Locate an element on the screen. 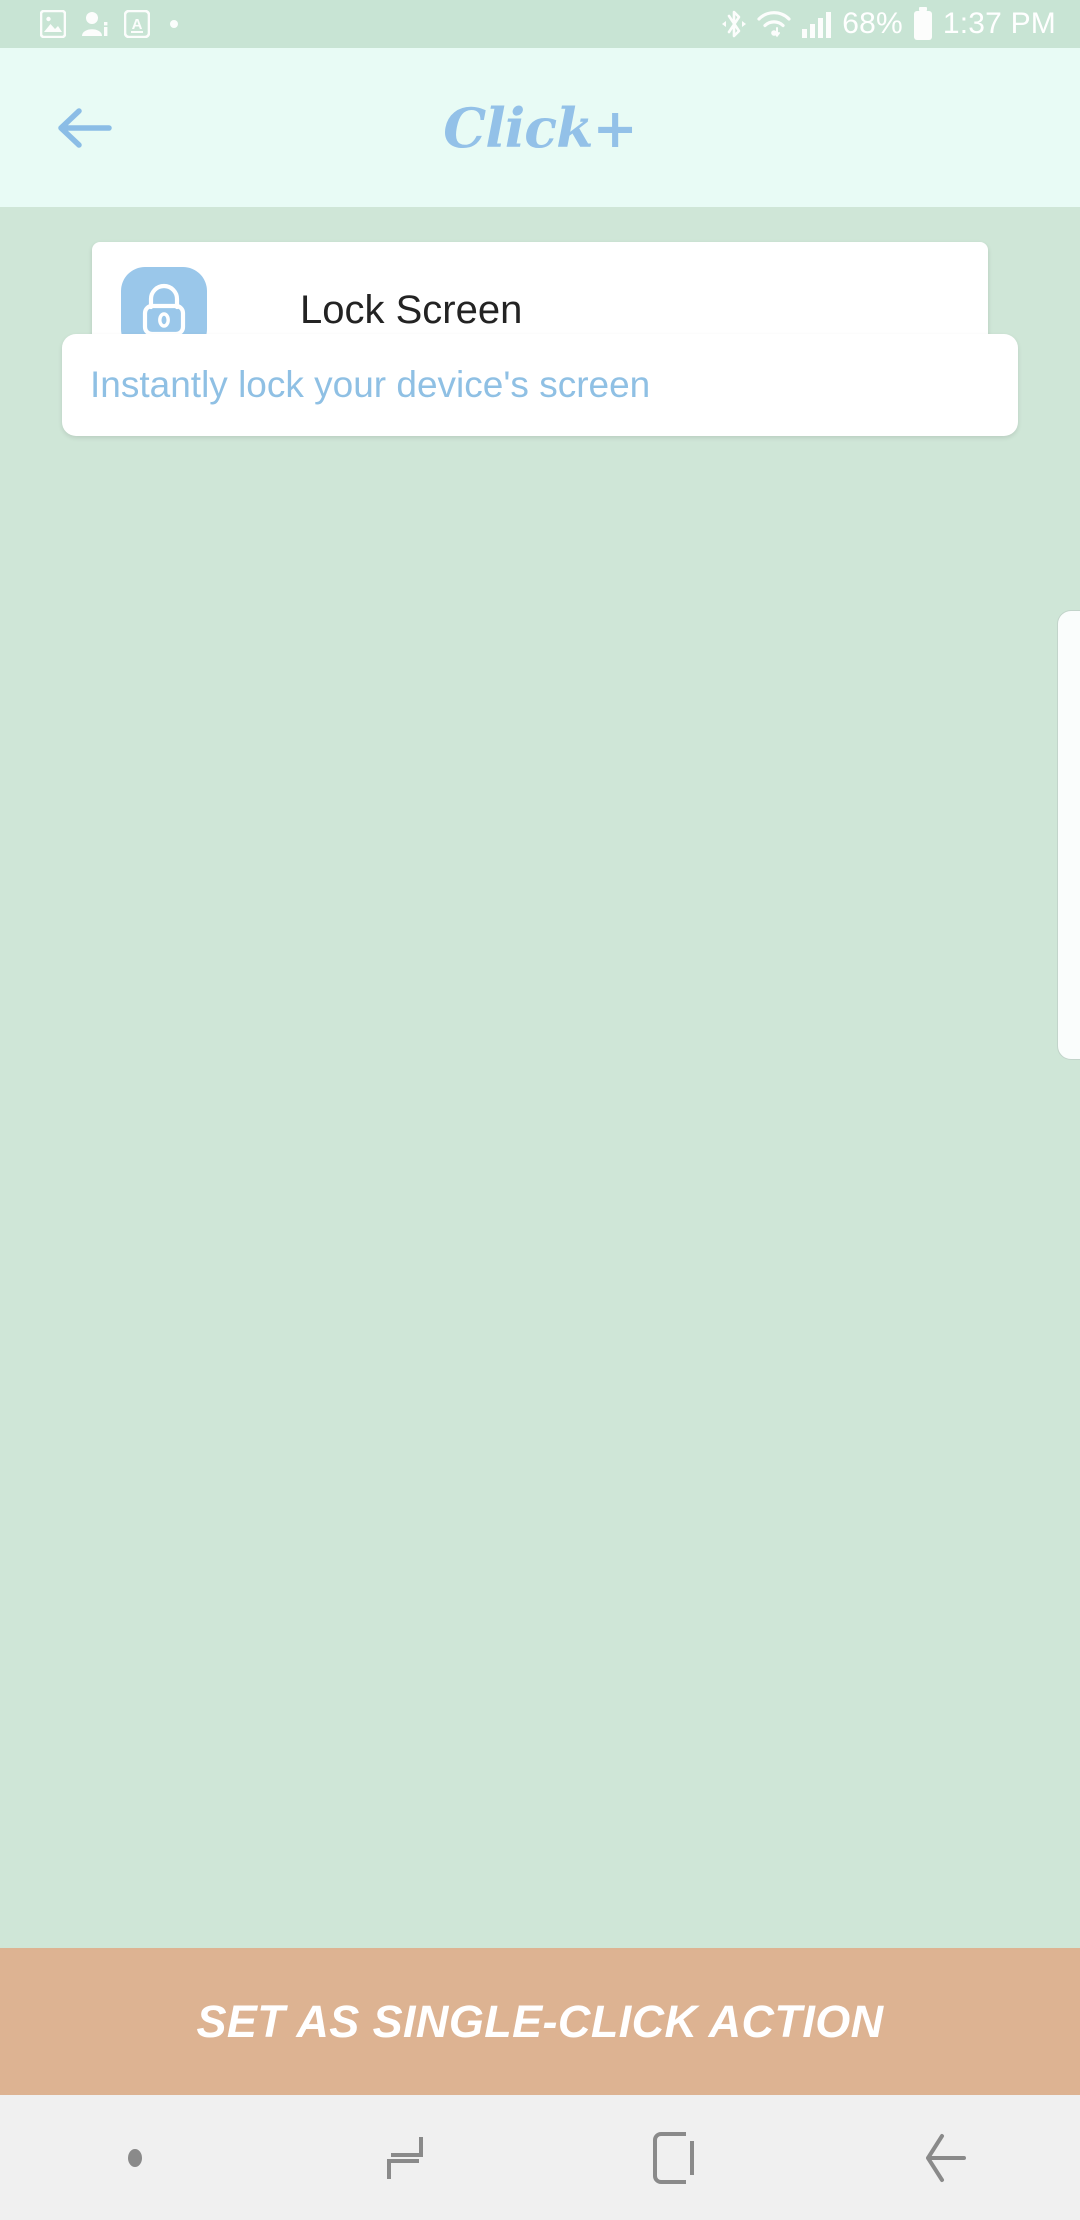 The image size is (1080, 2220). recents-icon is located at coordinates (405, 2157).